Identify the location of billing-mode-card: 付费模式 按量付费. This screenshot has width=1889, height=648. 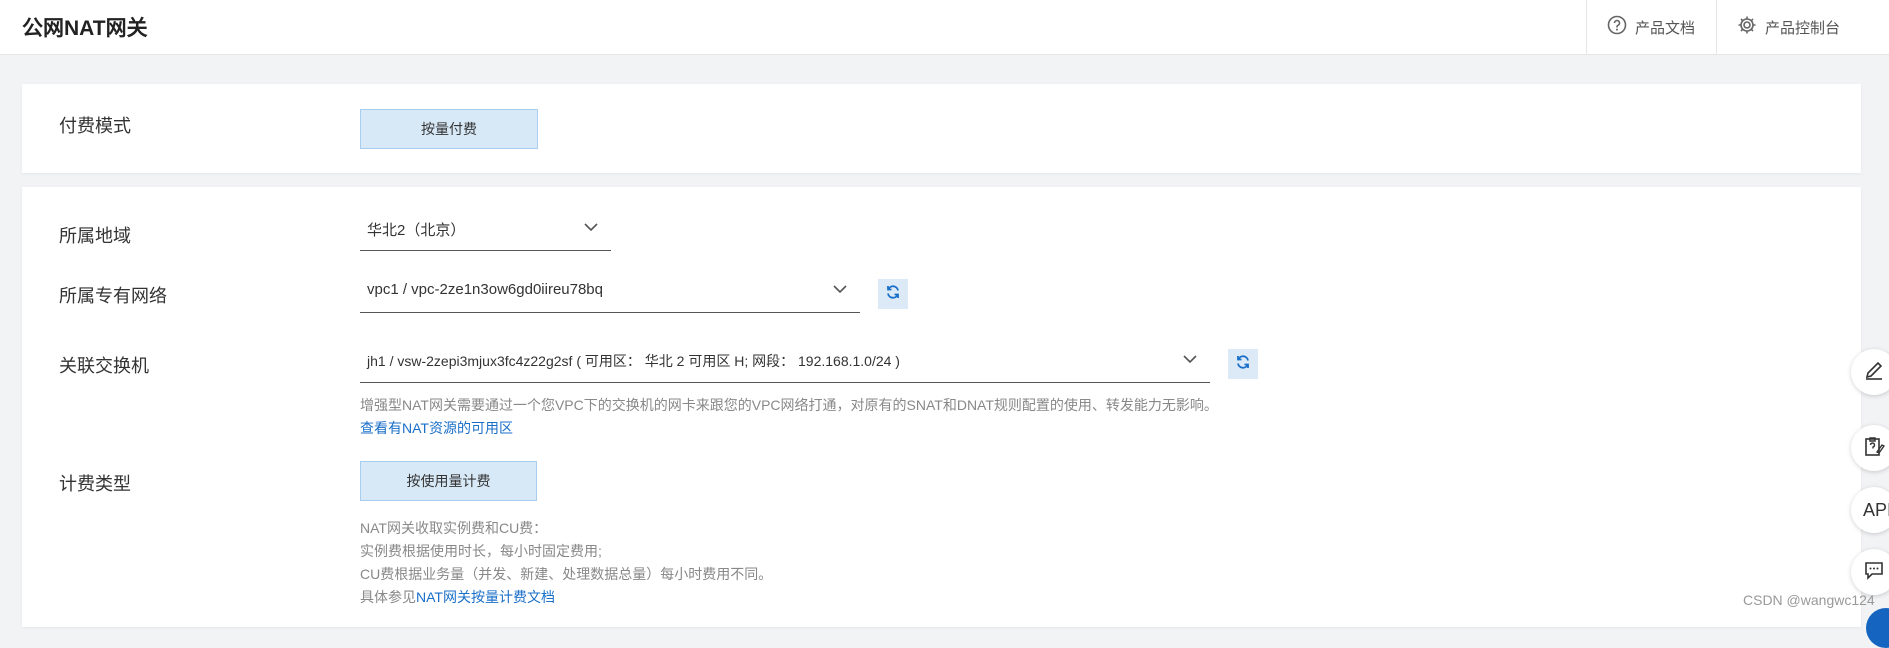
(941, 128).